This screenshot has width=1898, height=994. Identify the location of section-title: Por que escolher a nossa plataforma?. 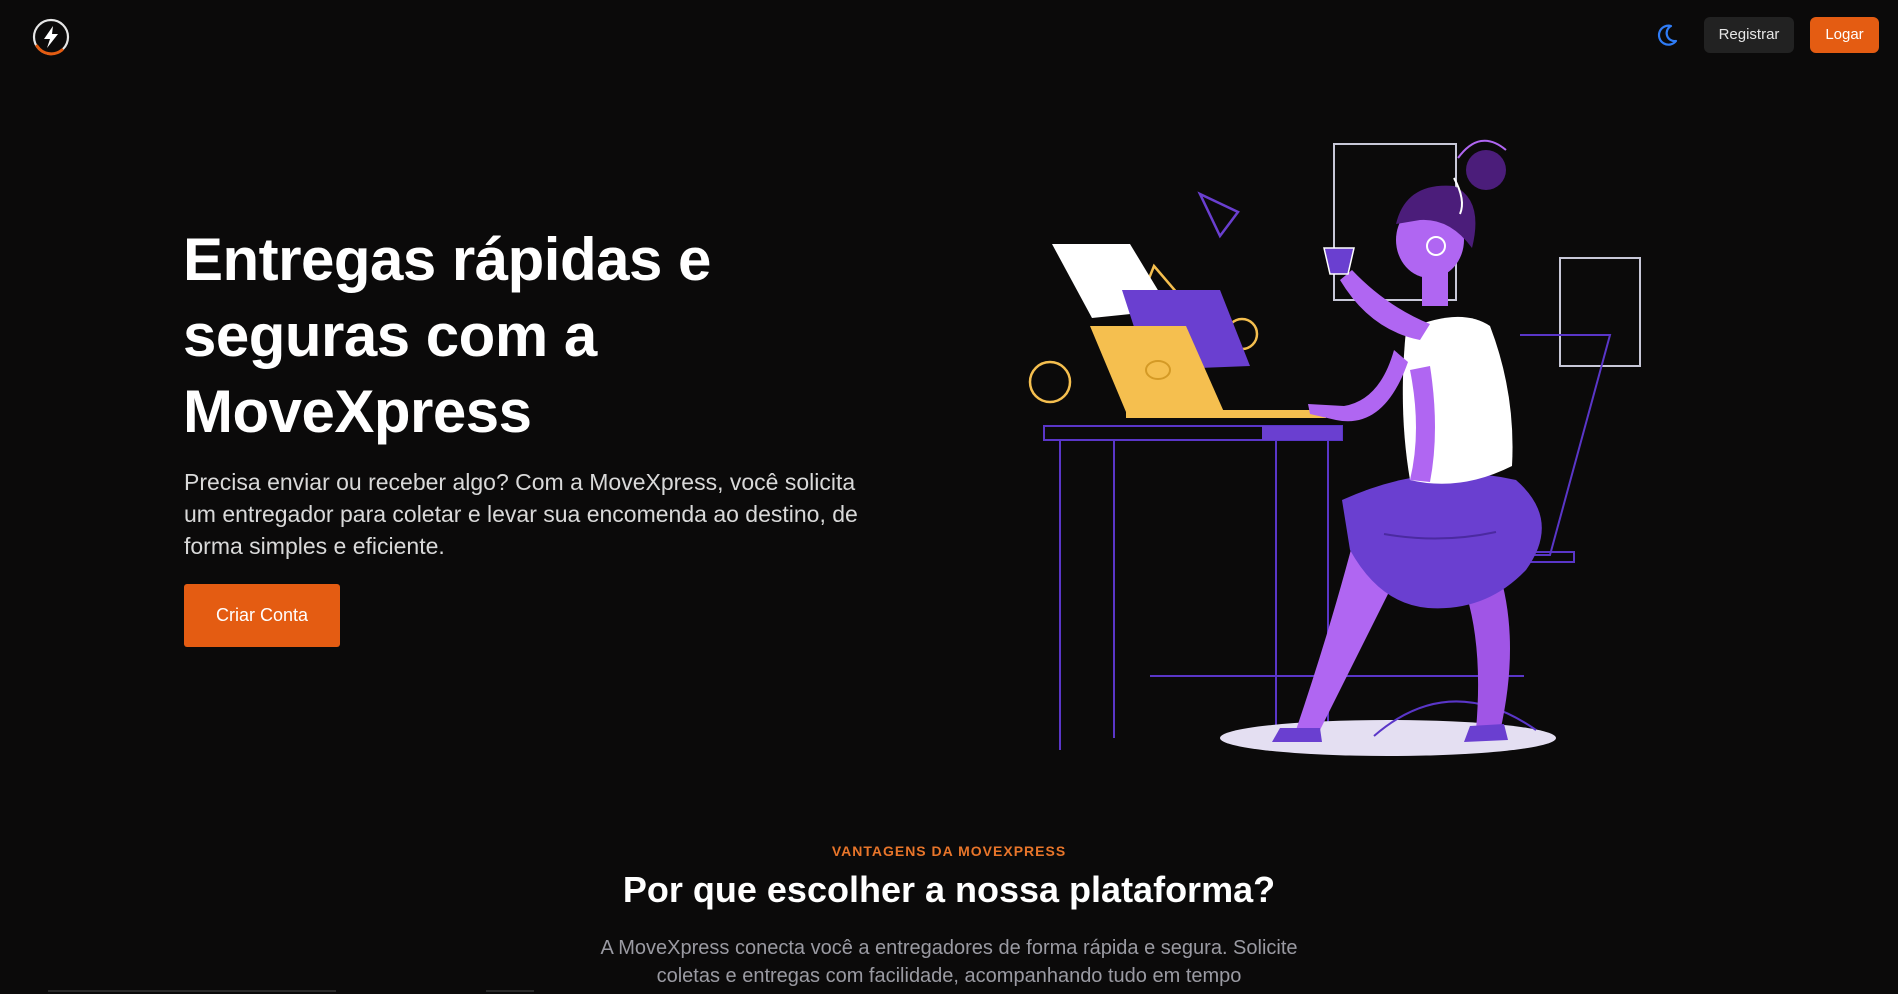
(949, 889).